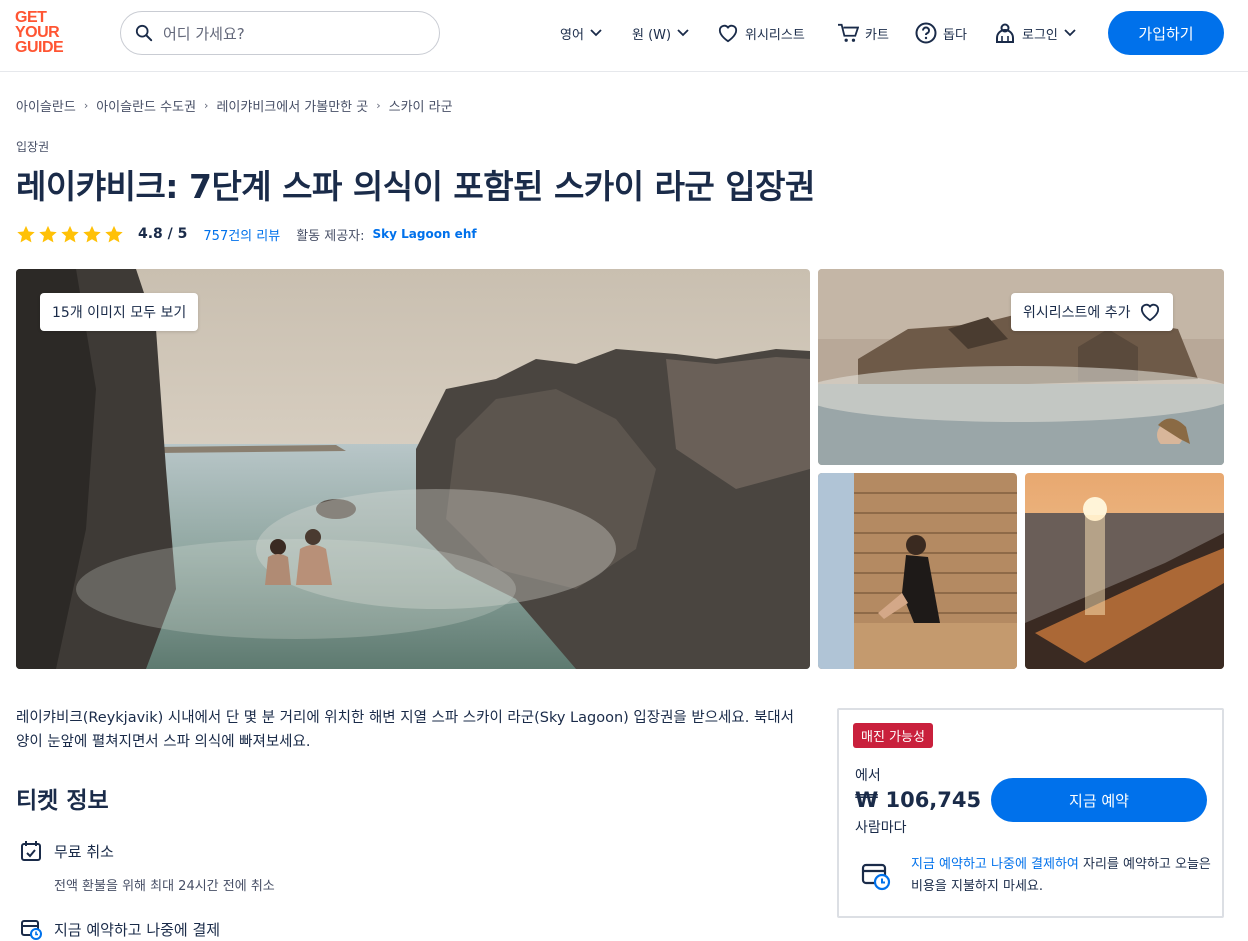  I want to click on breadcrumb-item: 아이슬란드, so click(46, 105).